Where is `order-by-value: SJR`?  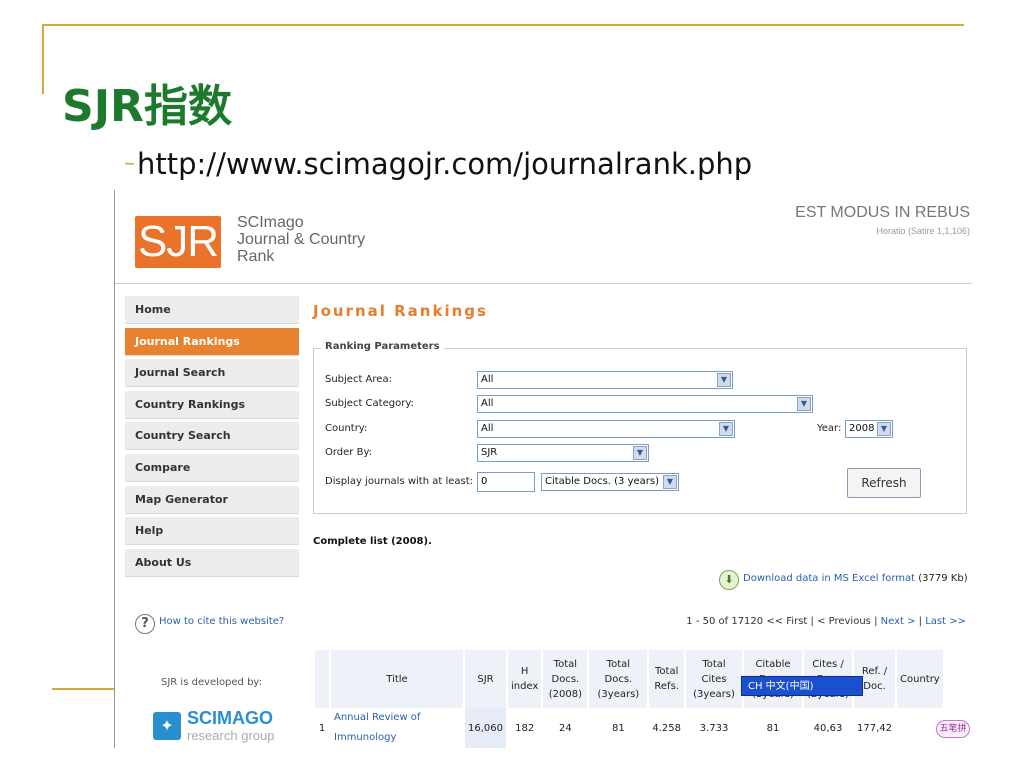 order-by-value: SJR is located at coordinates (489, 452).